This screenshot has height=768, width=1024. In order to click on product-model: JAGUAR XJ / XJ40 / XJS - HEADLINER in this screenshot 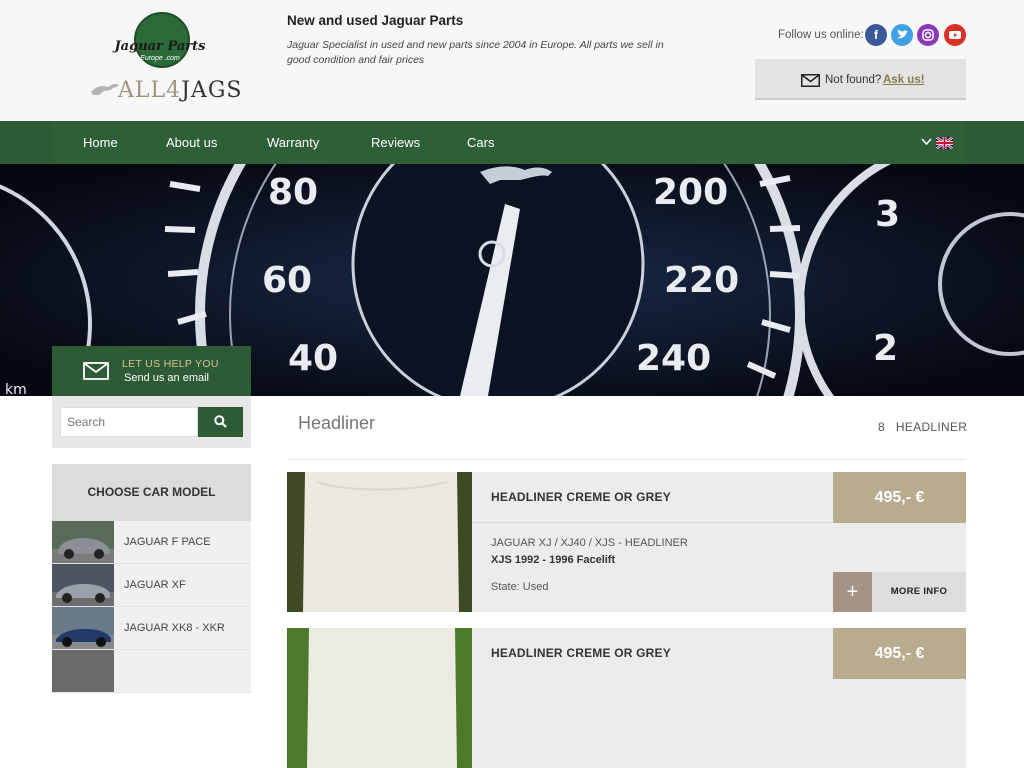, I will do `click(589, 543)`.